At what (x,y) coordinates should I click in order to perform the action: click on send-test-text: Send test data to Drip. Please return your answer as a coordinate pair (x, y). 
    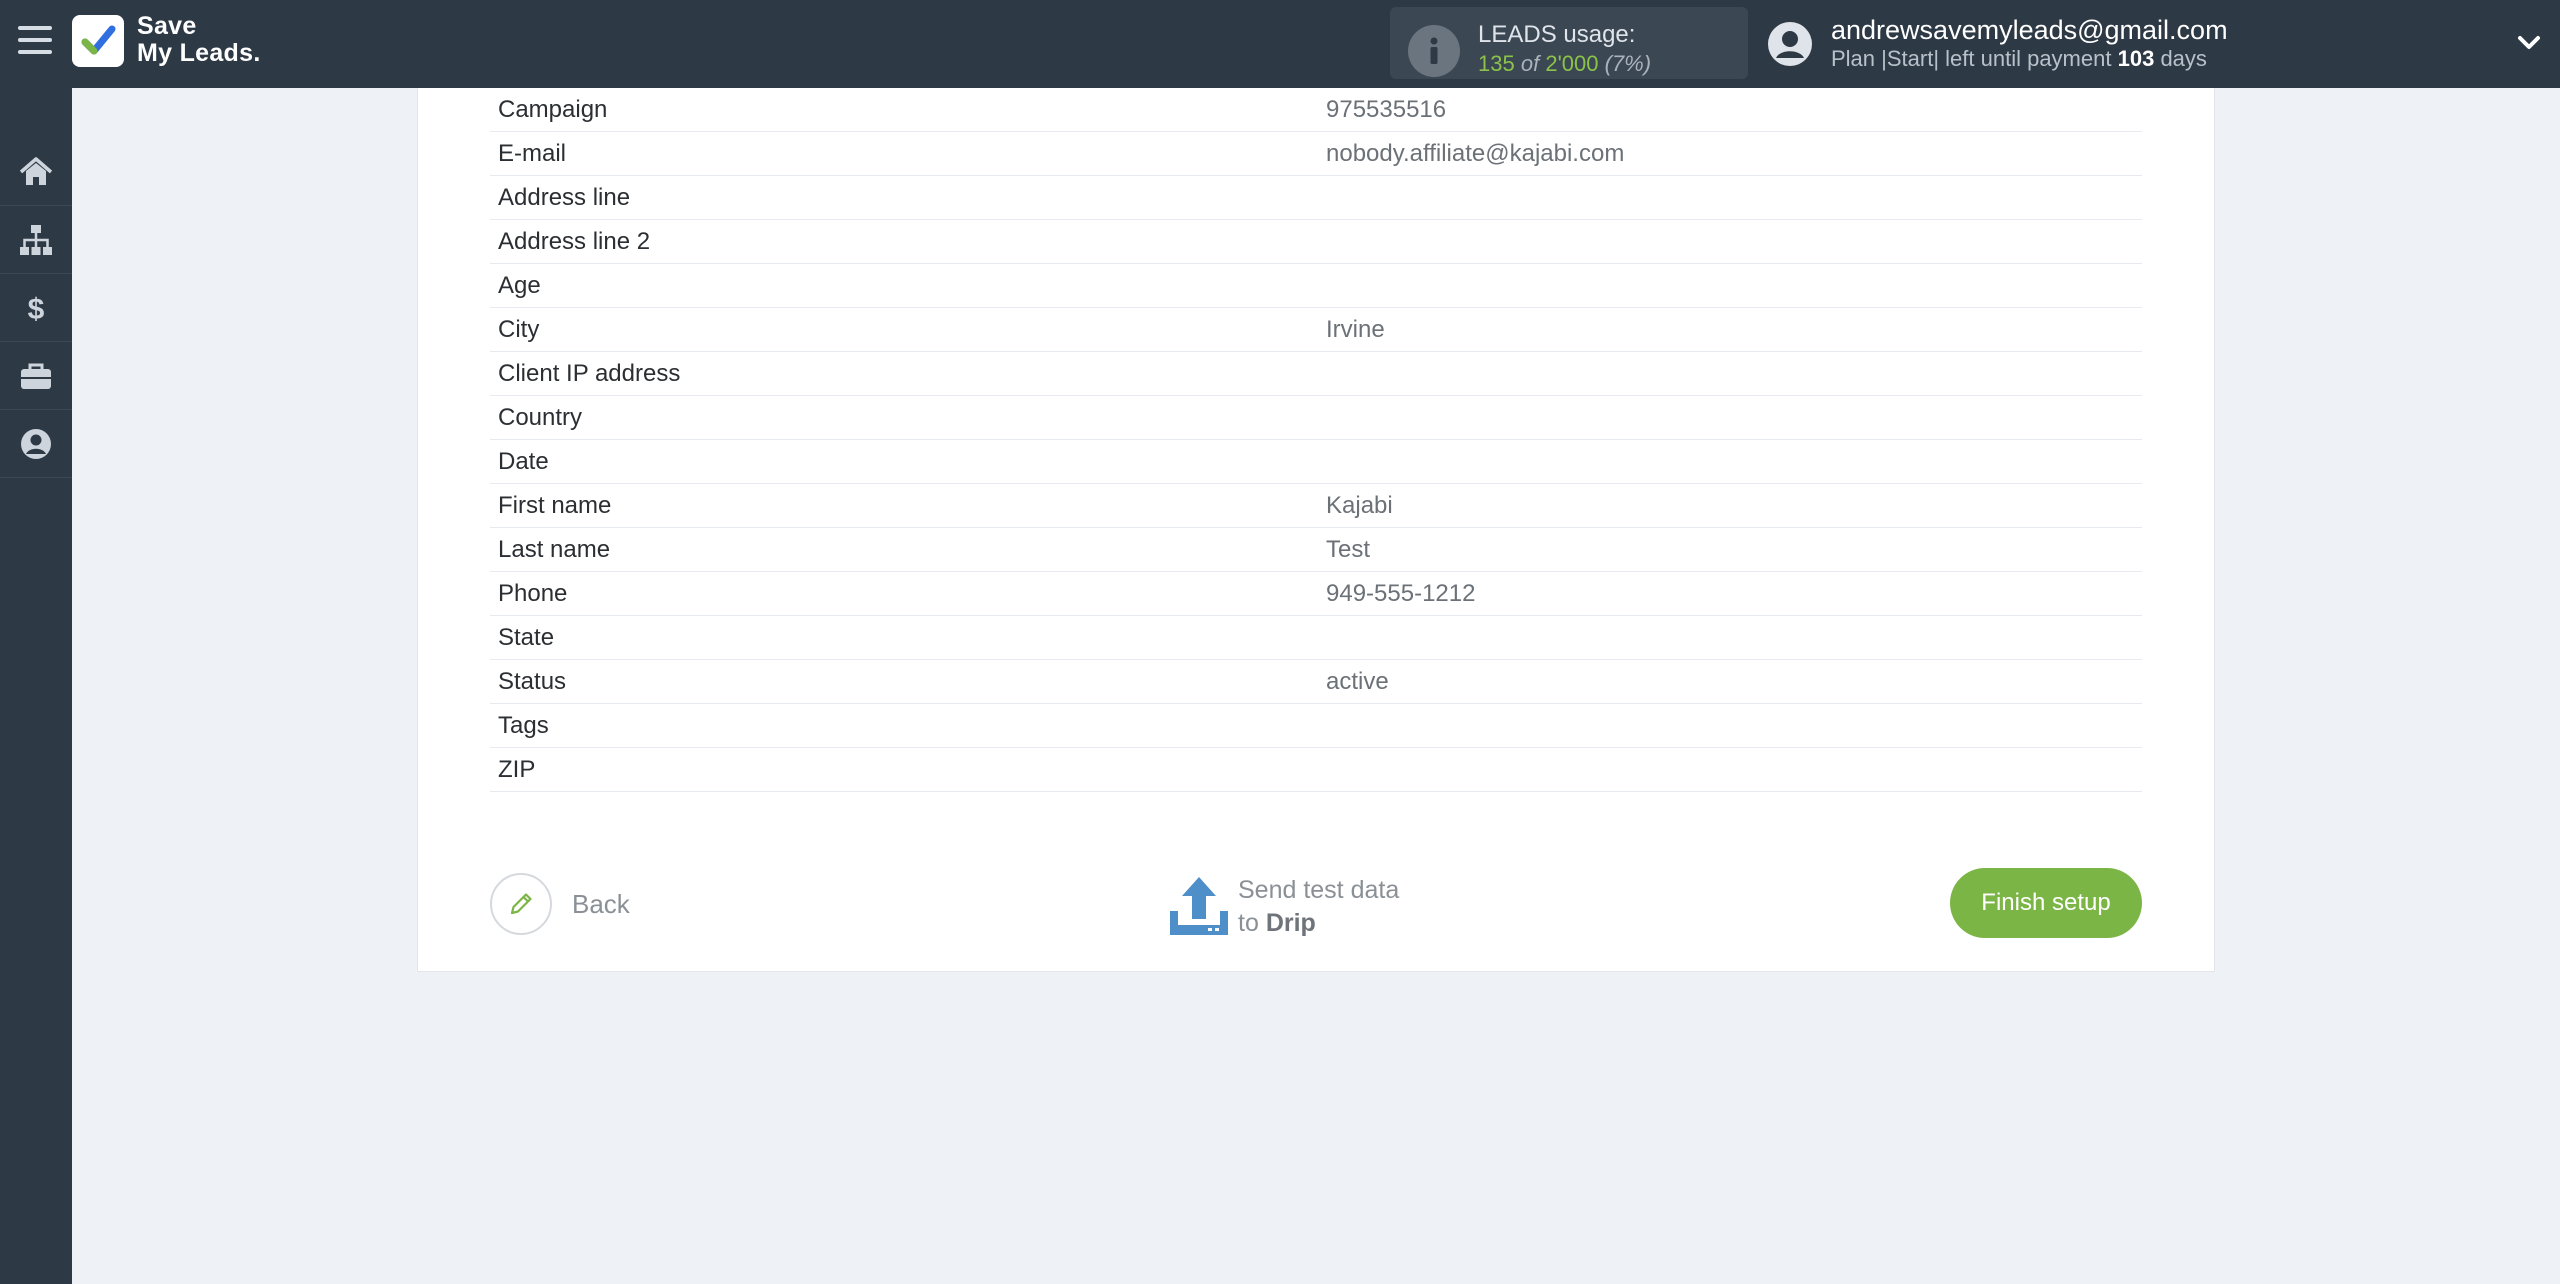
    Looking at the image, I should click on (1318, 907).